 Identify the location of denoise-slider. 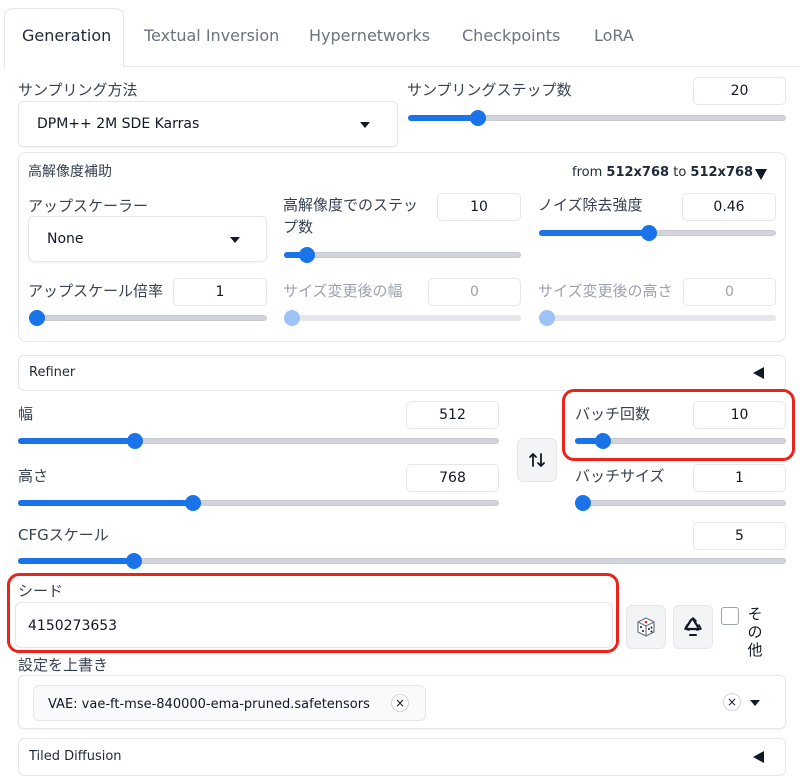
(657, 233).